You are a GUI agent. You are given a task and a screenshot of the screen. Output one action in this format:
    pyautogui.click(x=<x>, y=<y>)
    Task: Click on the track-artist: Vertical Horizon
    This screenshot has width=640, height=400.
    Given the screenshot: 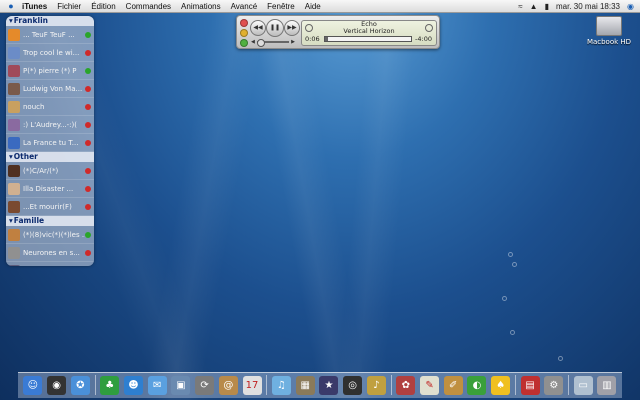 What is the action you would take?
    pyautogui.click(x=369, y=31)
    